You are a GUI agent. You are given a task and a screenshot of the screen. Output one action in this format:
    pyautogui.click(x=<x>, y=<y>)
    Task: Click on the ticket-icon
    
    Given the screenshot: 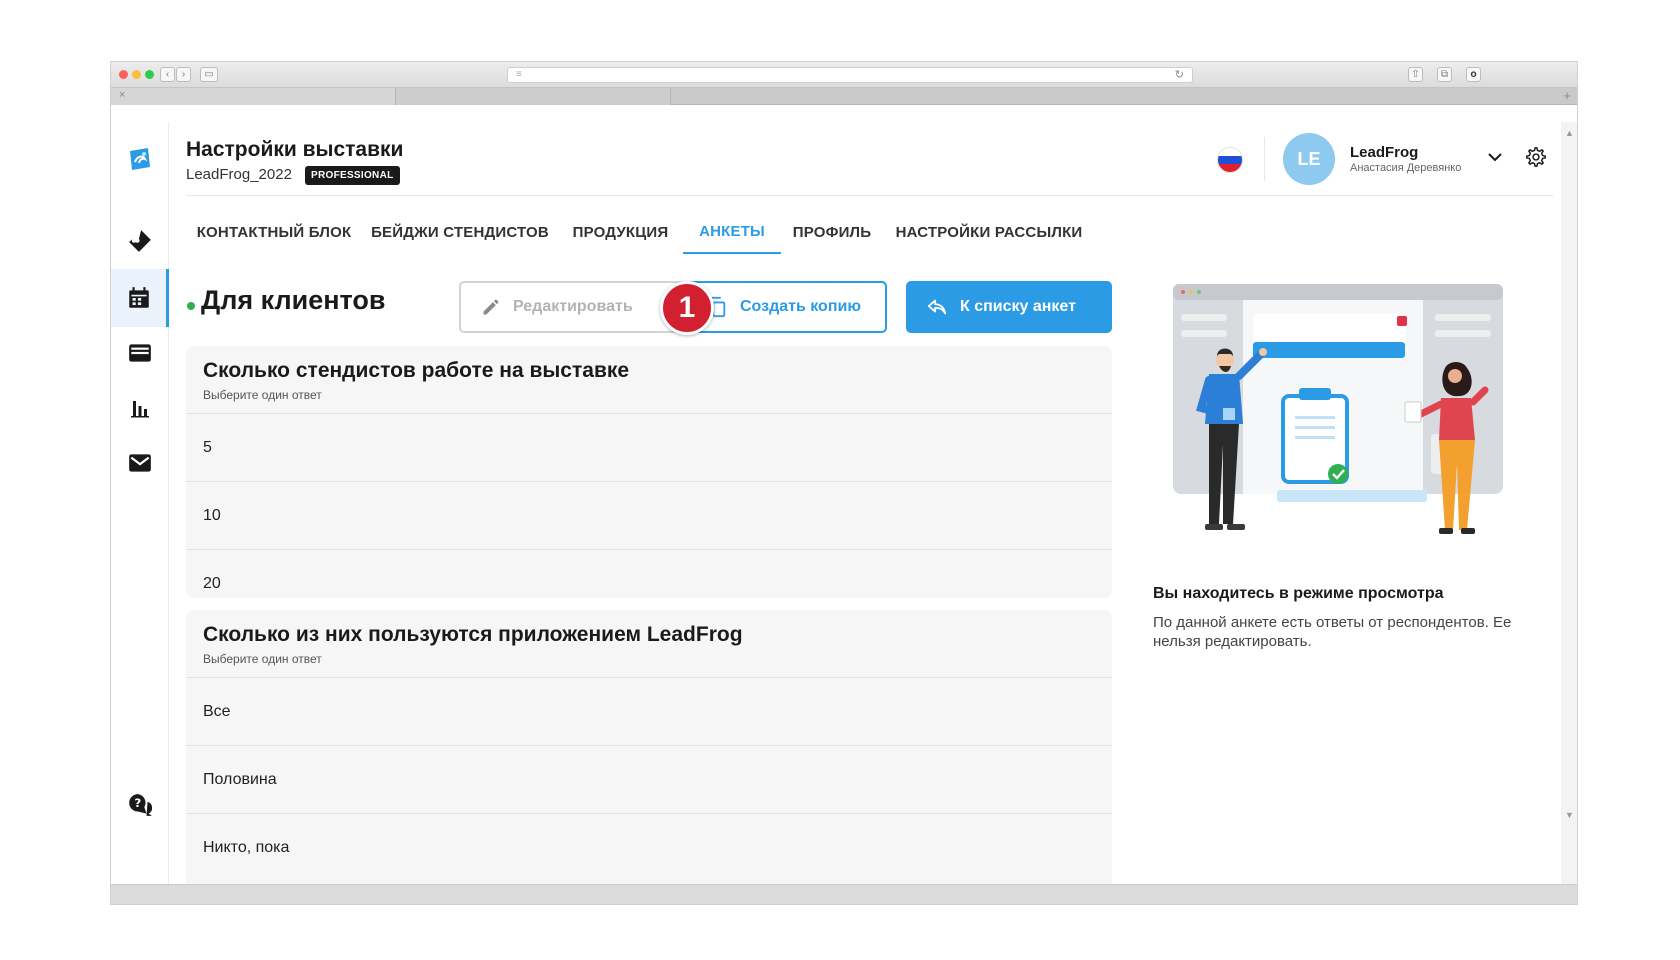 What is the action you would take?
    pyautogui.click(x=140, y=241)
    